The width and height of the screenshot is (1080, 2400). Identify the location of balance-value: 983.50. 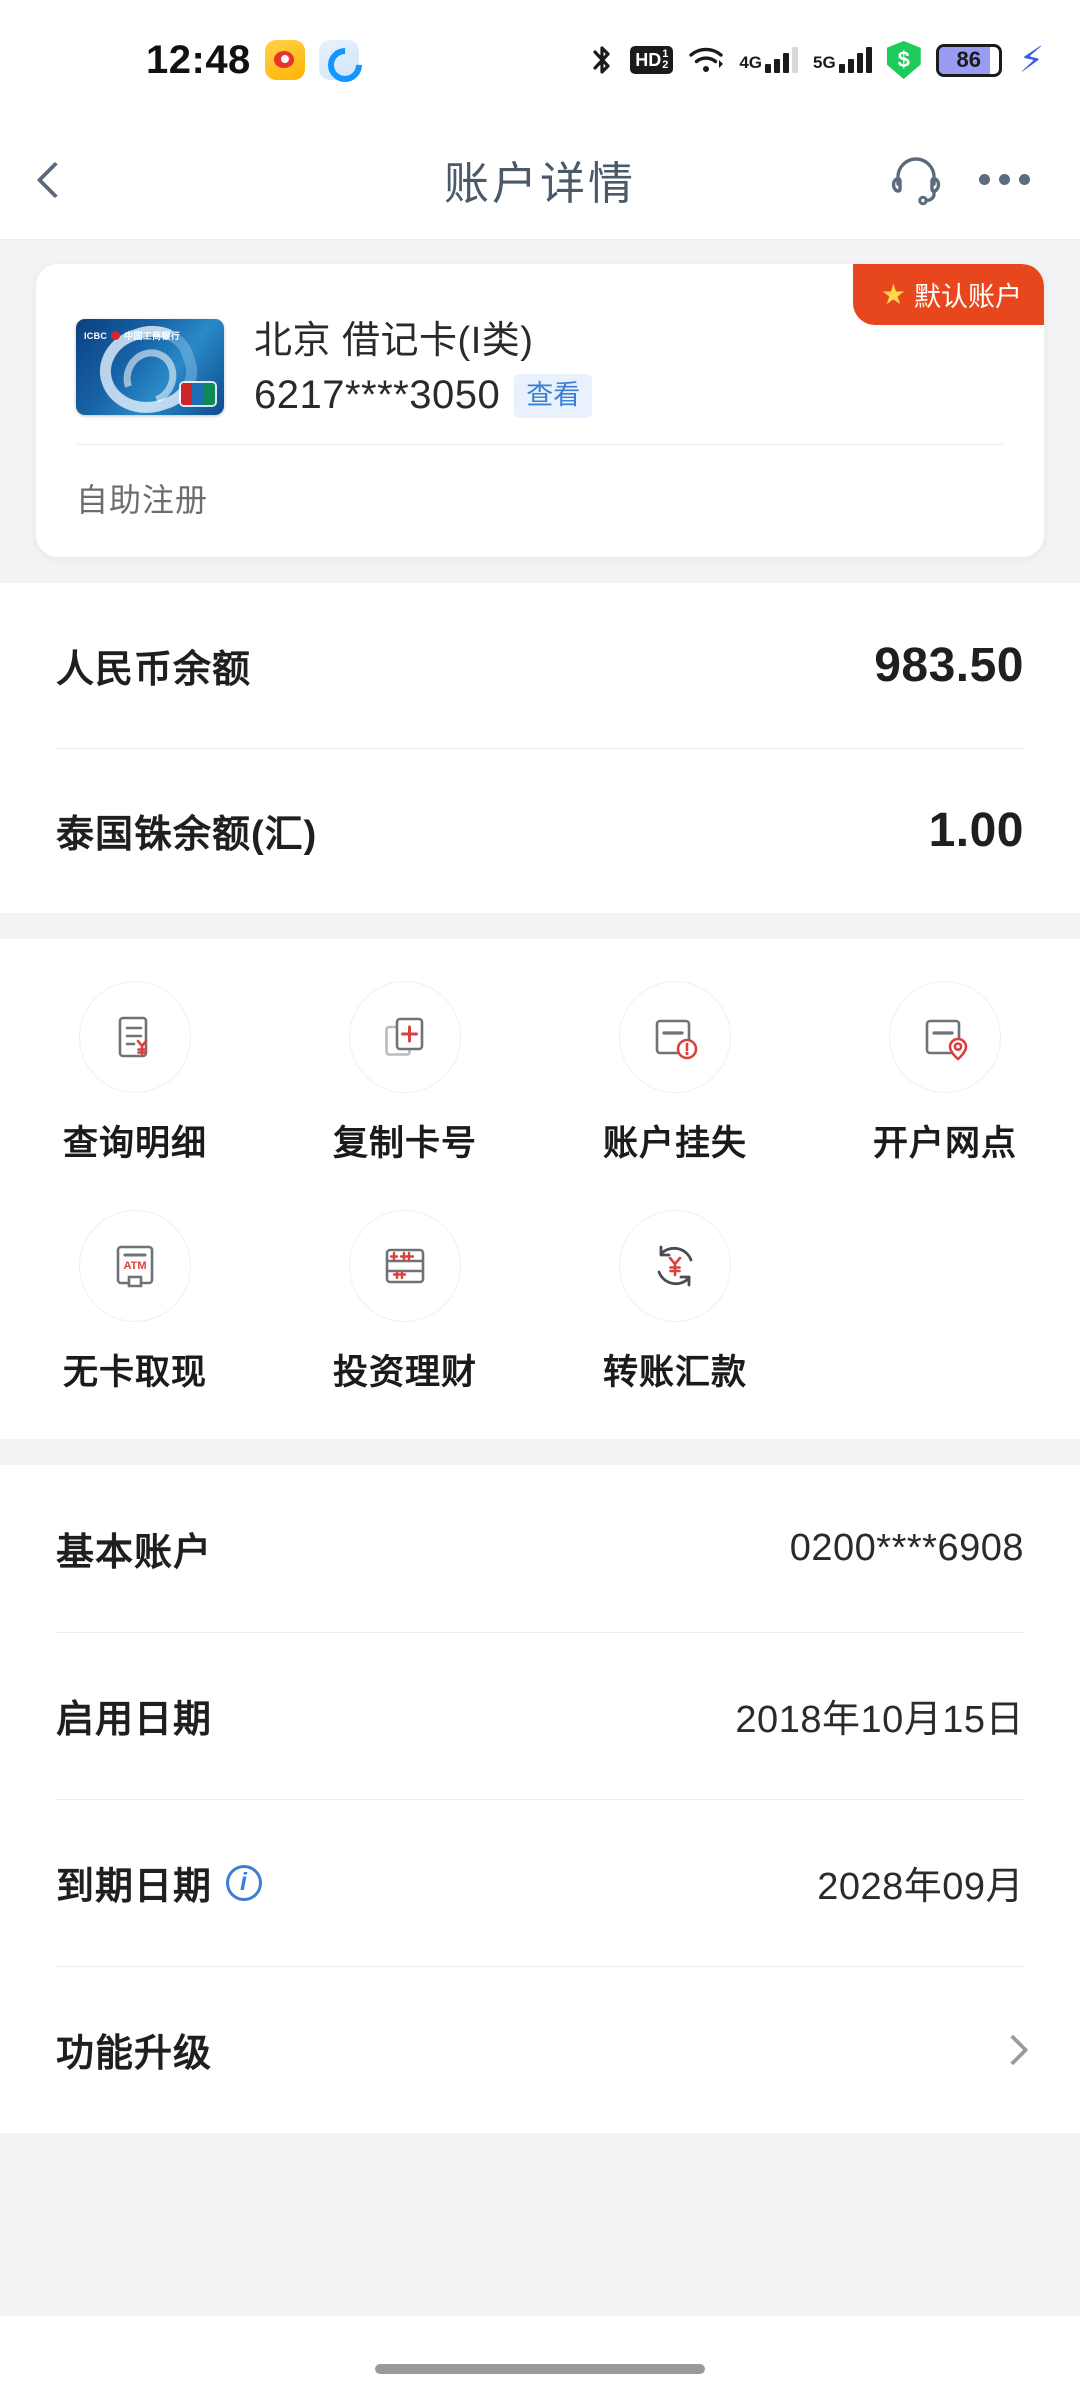
(949, 666).